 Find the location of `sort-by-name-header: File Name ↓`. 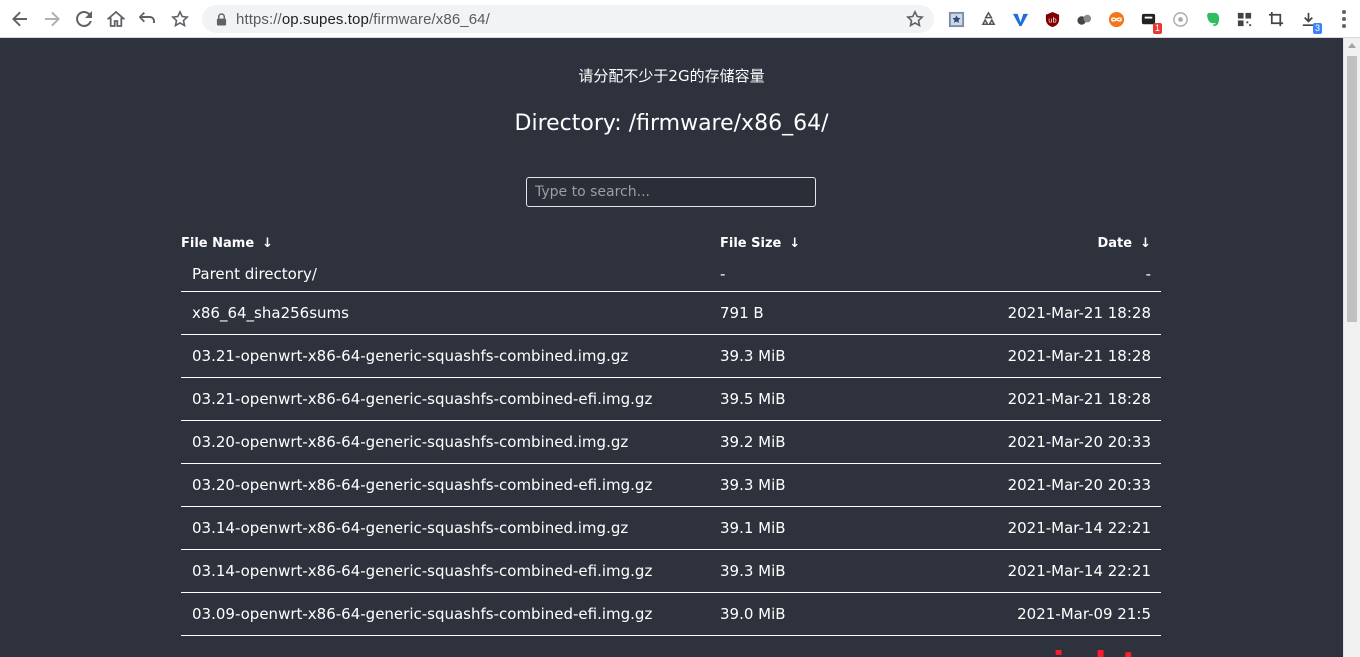

sort-by-name-header: File Name ↓ is located at coordinates (450, 243).